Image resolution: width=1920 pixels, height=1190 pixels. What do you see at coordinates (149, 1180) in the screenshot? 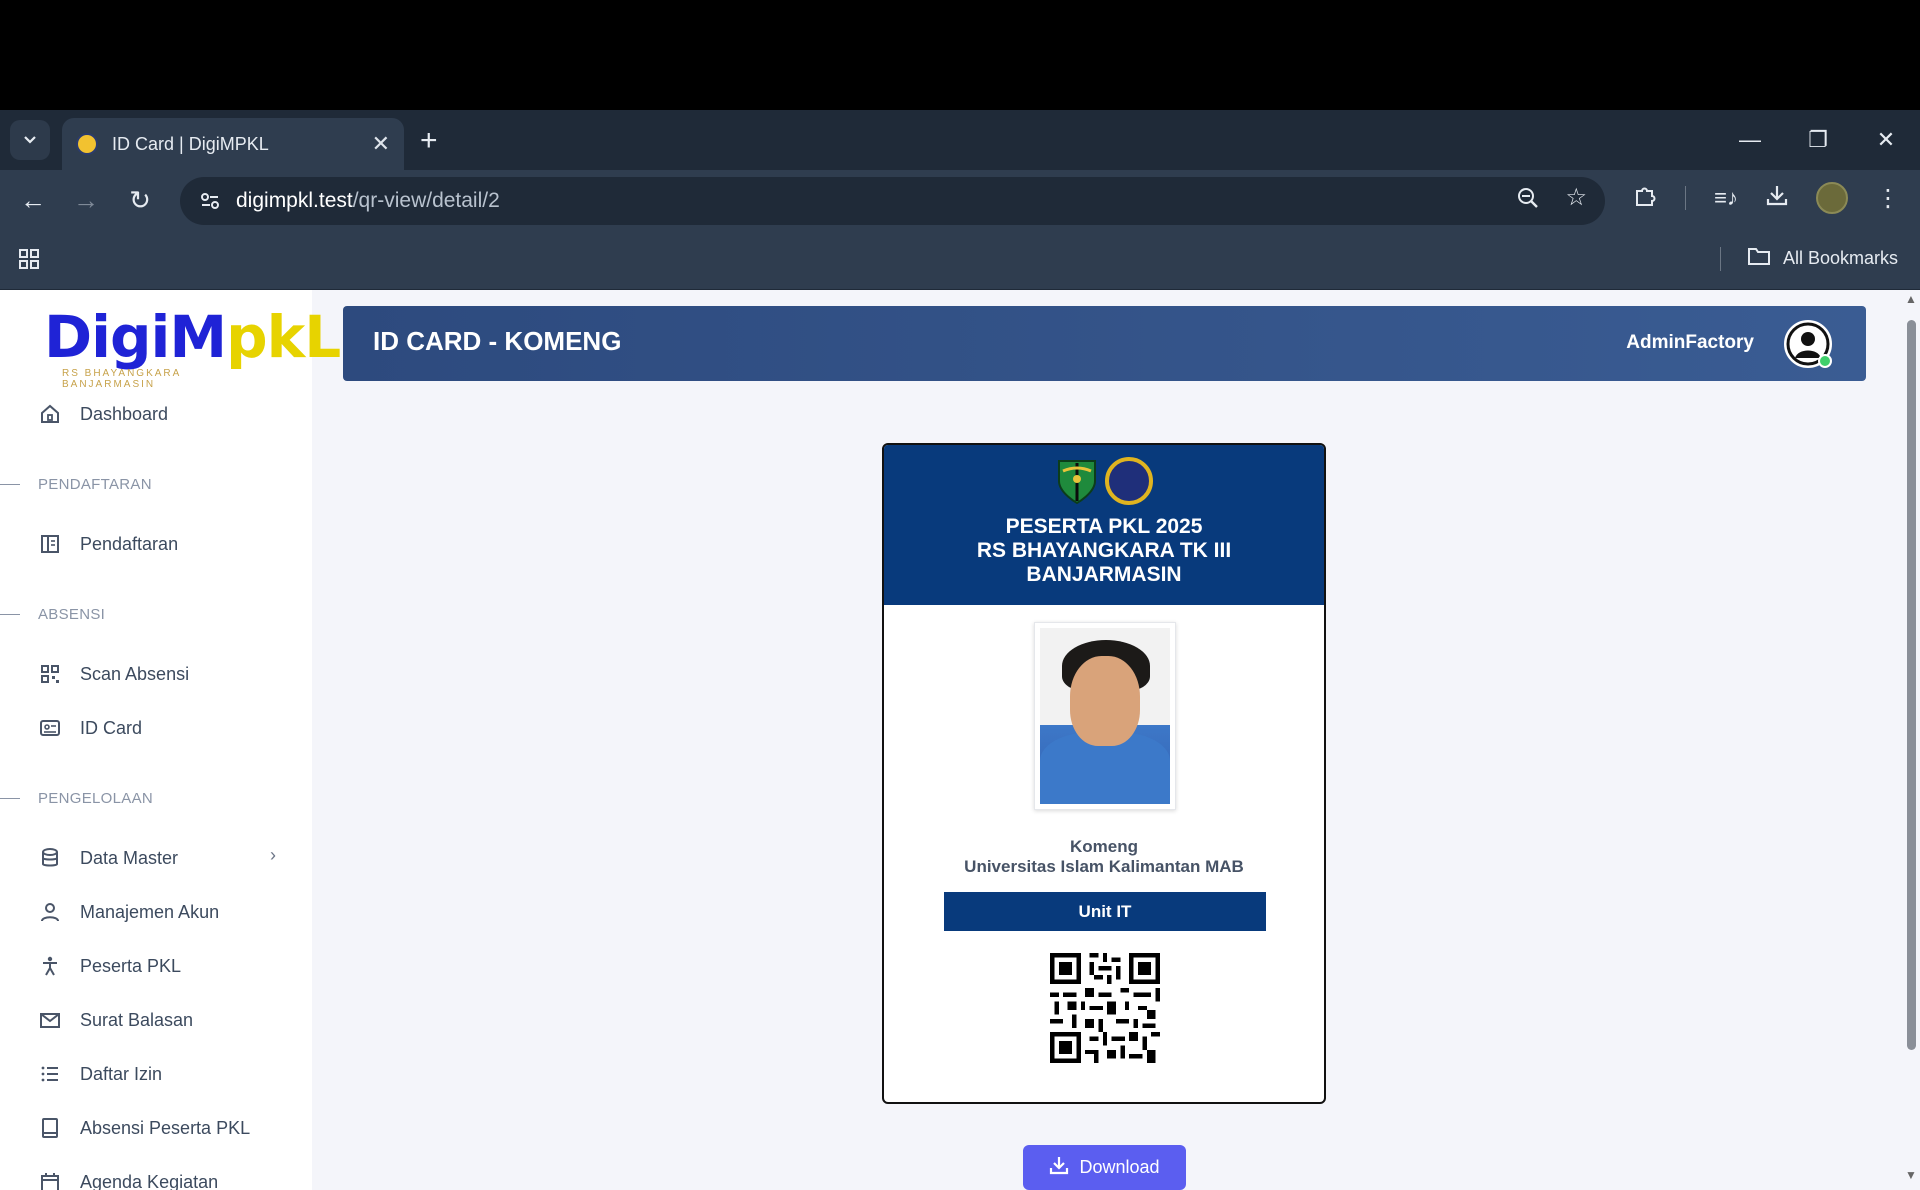
I see `sidebar-item-label: Agenda Kegiatan` at bounding box center [149, 1180].